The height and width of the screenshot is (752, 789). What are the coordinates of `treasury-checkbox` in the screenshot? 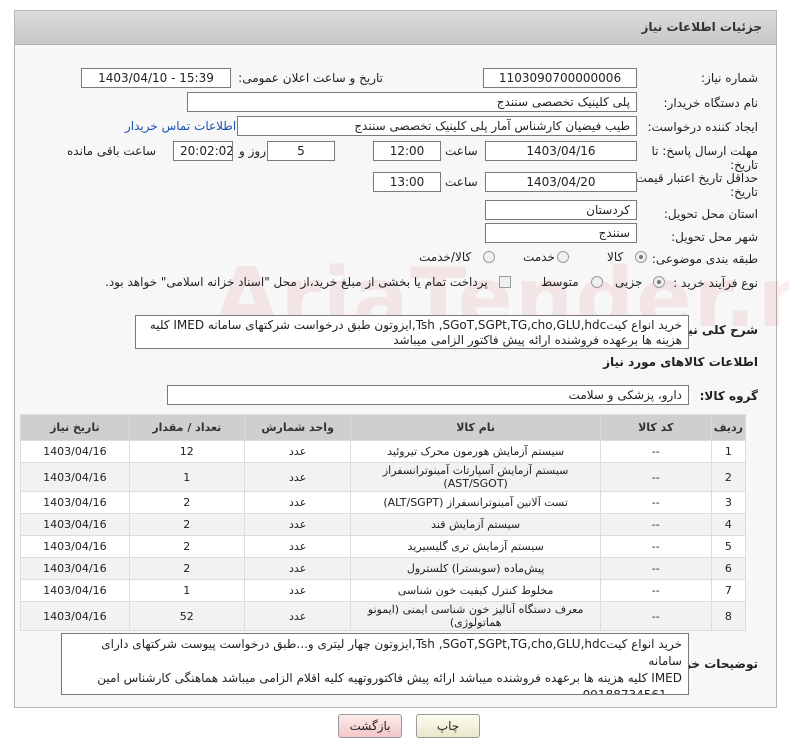 It's located at (505, 282).